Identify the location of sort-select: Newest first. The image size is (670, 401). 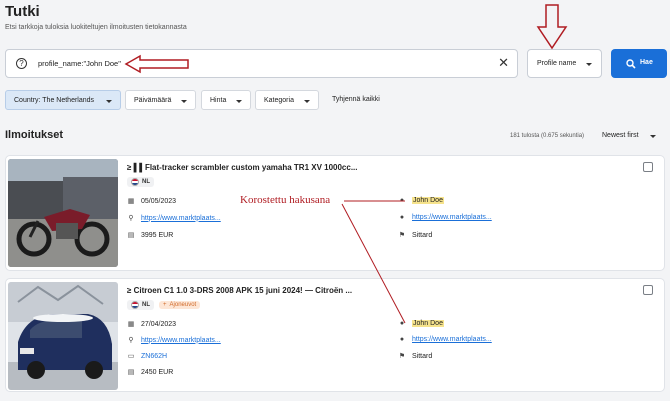
(620, 135).